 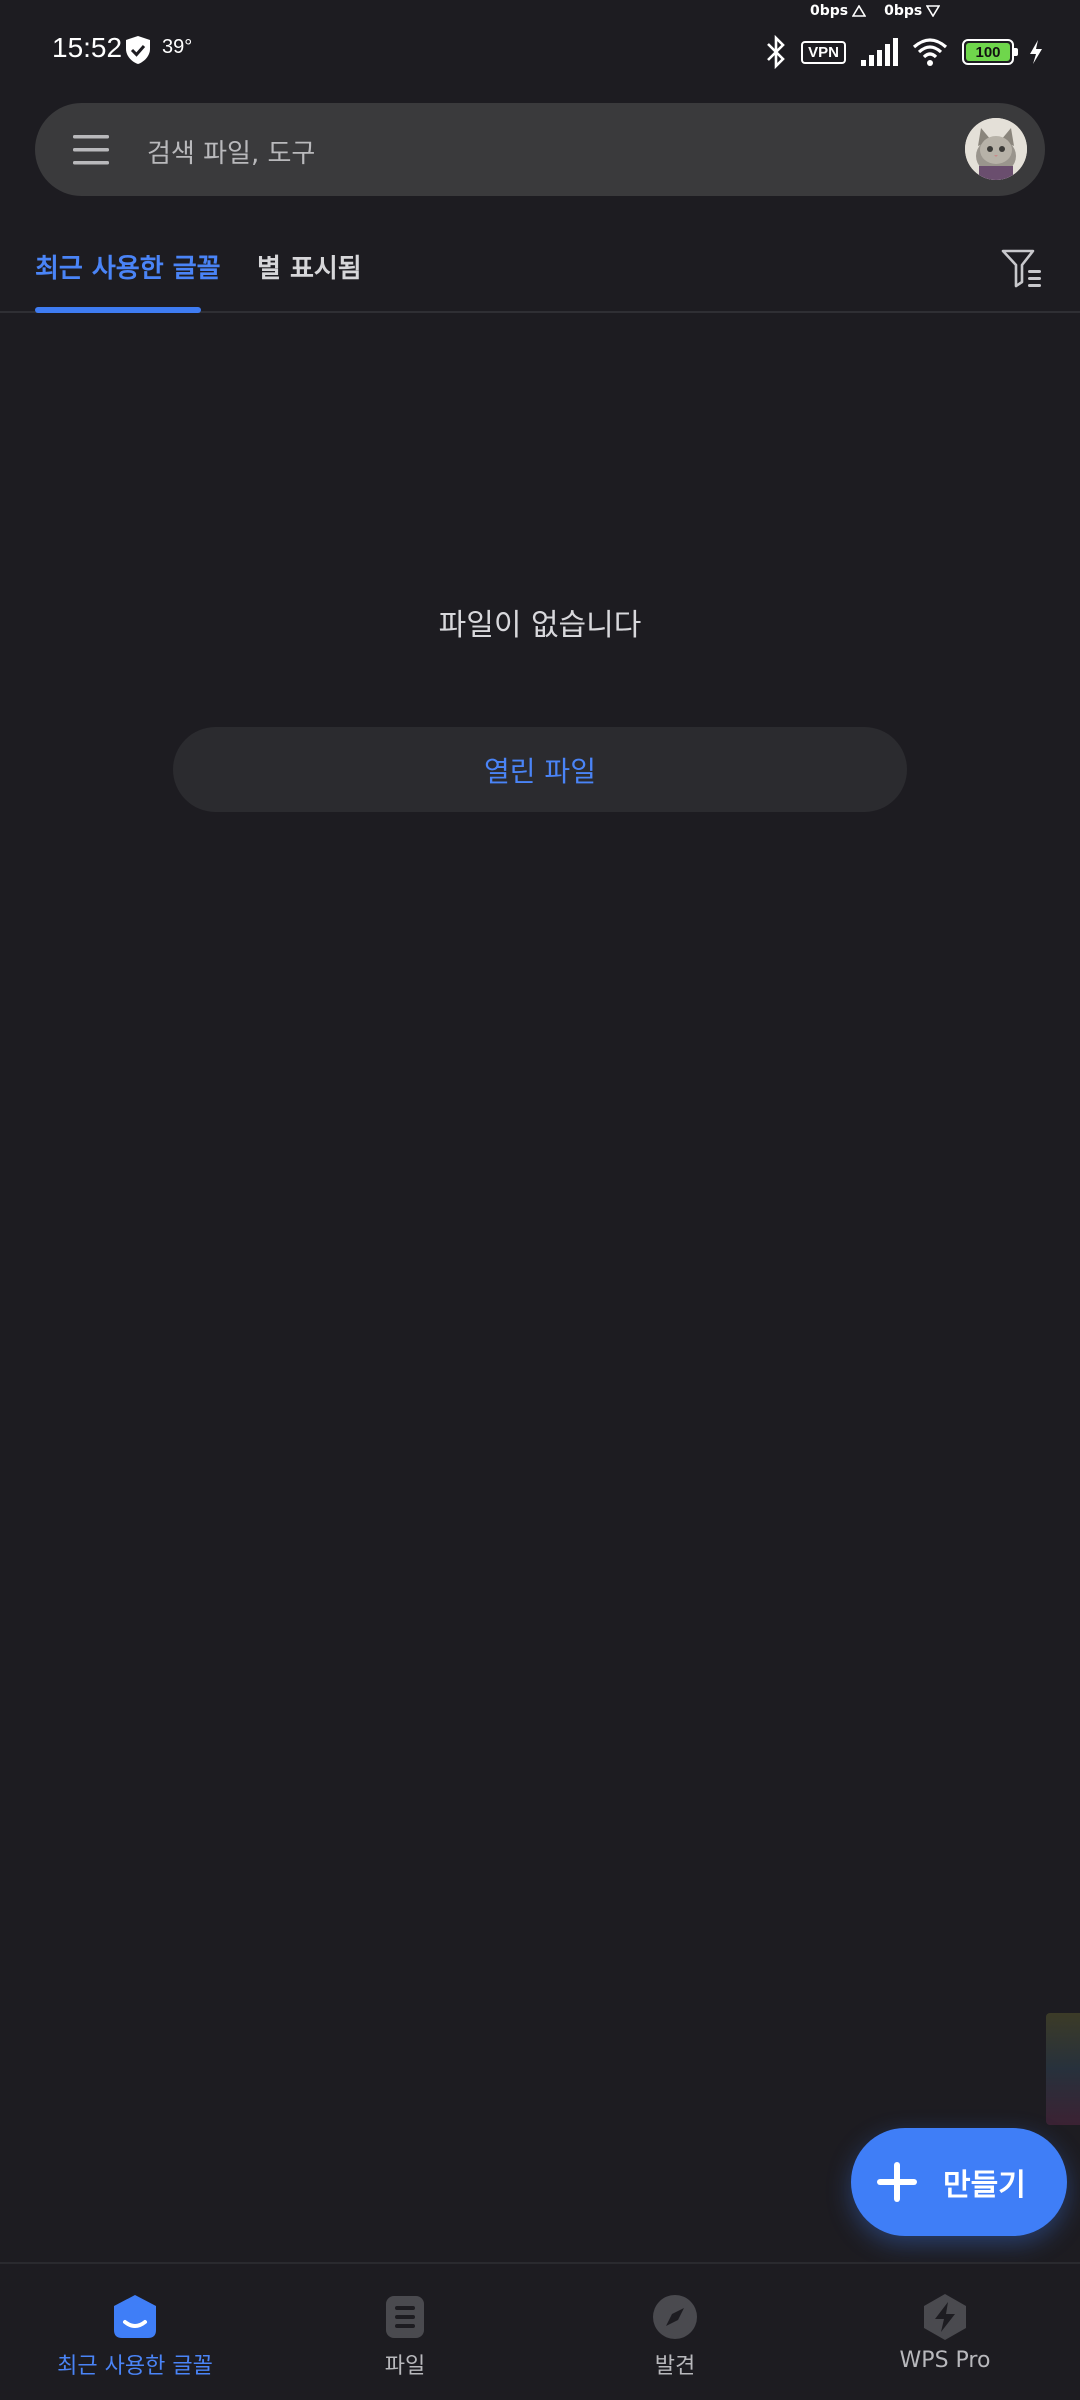 What do you see at coordinates (405, 2317) in the screenshot?
I see `file-list-icon` at bounding box center [405, 2317].